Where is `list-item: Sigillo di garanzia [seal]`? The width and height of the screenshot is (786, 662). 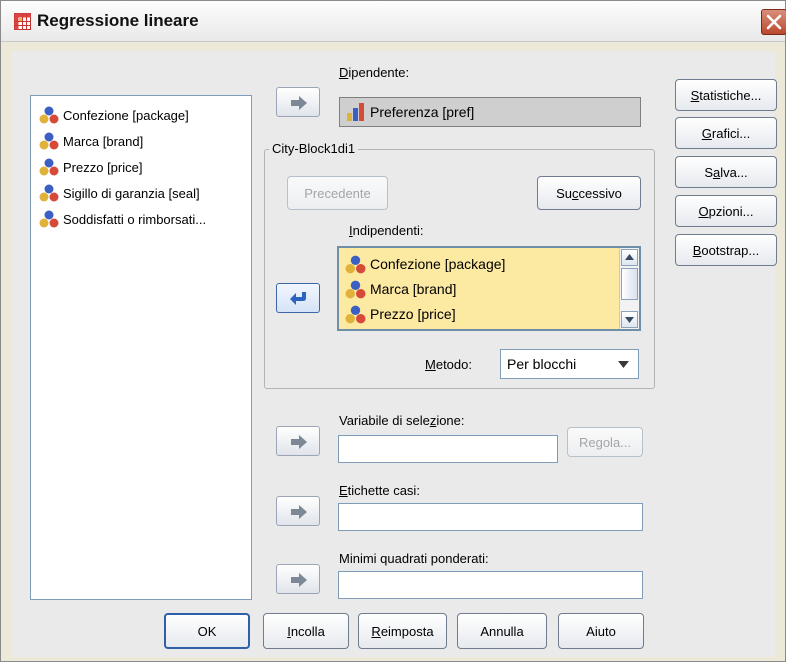
list-item: Sigillo di garanzia [seal] is located at coordinates (119, 193).